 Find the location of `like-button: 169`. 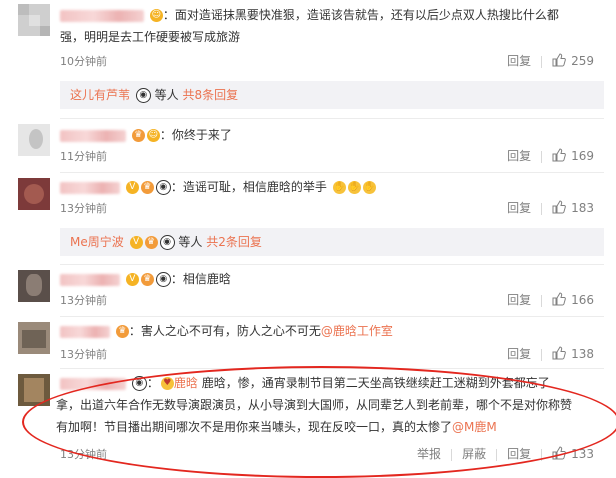

like-button: 169 is located at coordinates (573, 155).